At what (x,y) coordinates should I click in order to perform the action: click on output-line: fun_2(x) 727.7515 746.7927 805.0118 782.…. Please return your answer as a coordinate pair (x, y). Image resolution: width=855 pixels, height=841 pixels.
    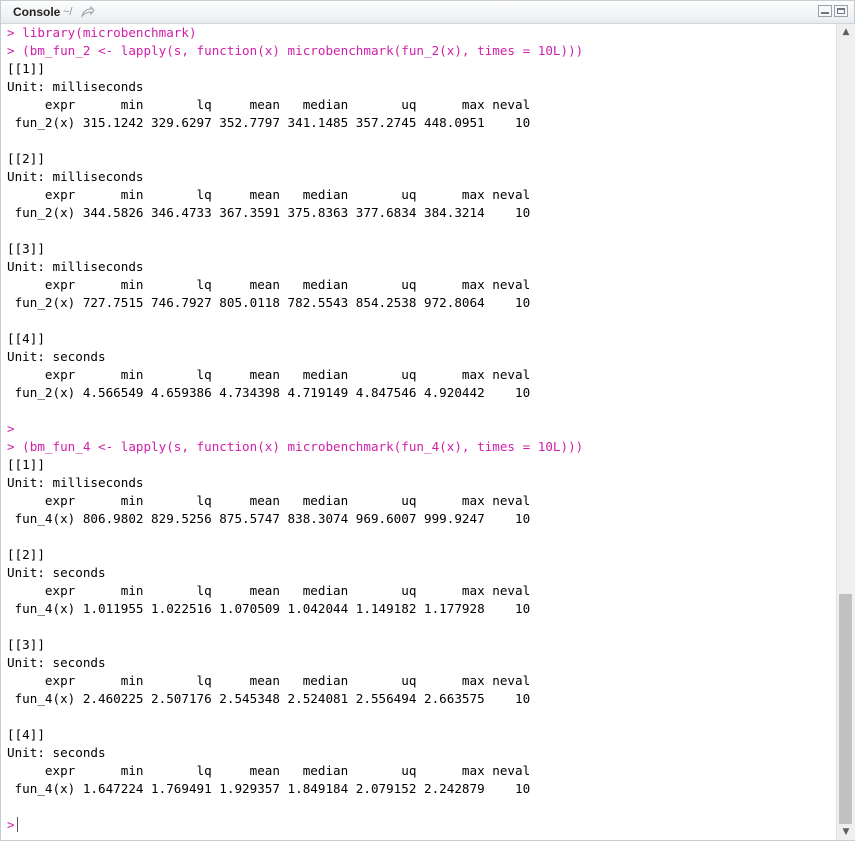
    Looking at the image, I should click on (269, 302).